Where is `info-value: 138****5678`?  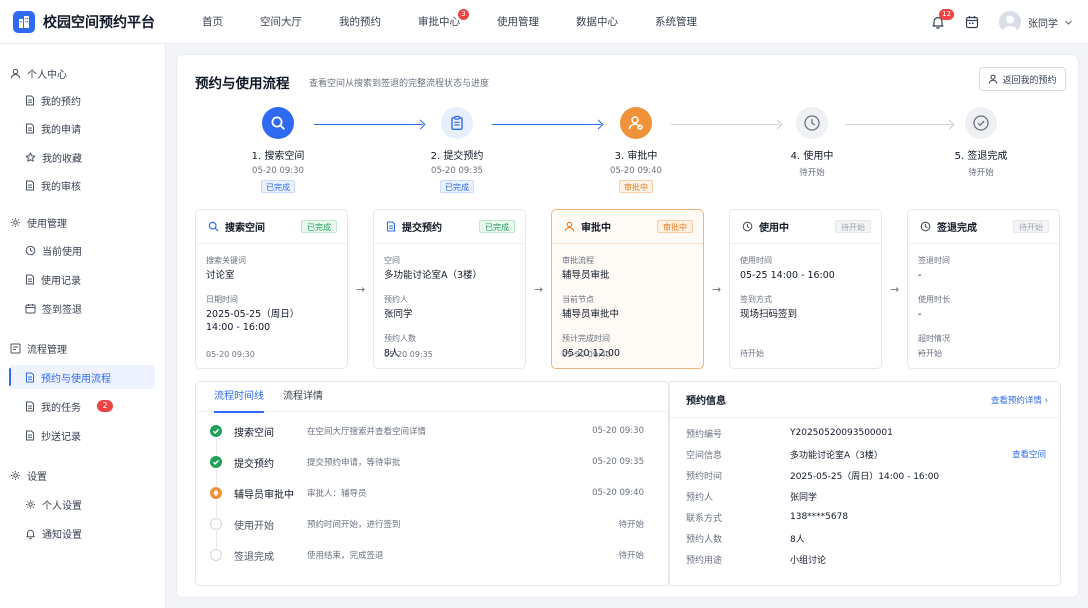
info-value: 138****5678 is located at coordinates (819, 517).